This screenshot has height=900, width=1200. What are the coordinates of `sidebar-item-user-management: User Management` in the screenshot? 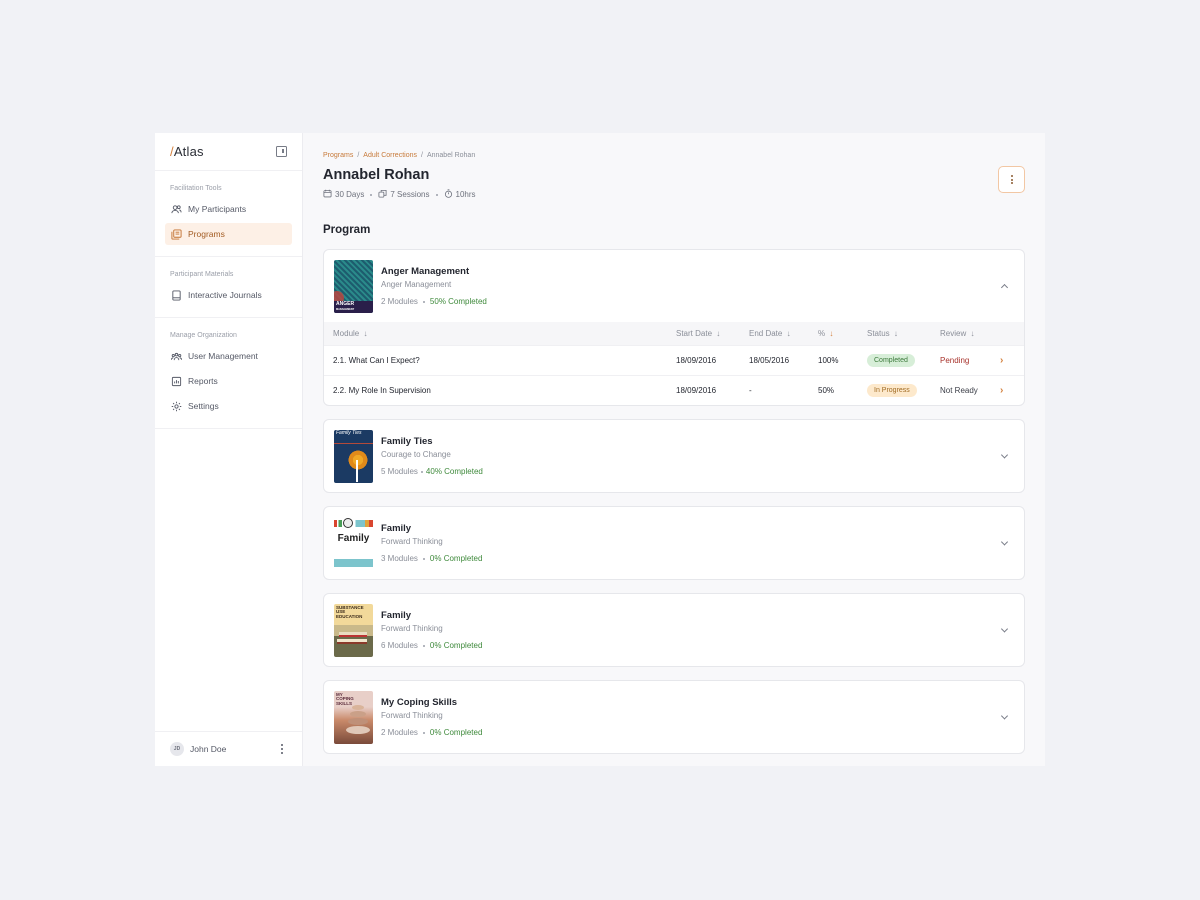 It's located at (228, 356).